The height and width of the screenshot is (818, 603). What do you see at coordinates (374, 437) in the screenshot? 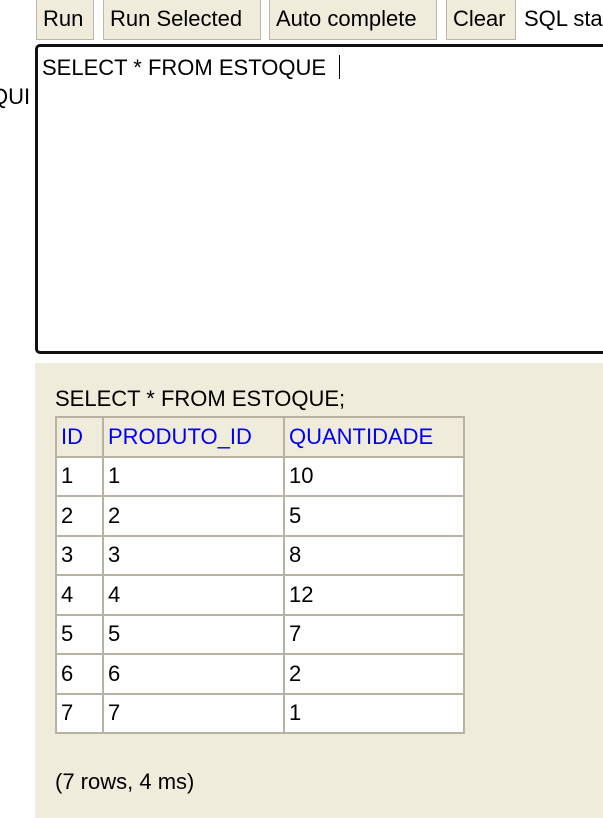
I see `column-header-quantidade: QUANTIDADE` at bounding box center [374, 437].